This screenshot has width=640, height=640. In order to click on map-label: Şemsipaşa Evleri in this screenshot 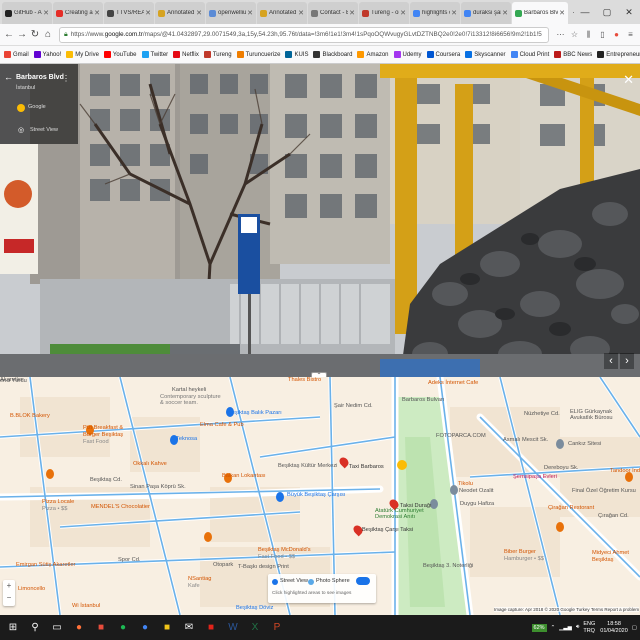, I will do `click(535, 477)`.